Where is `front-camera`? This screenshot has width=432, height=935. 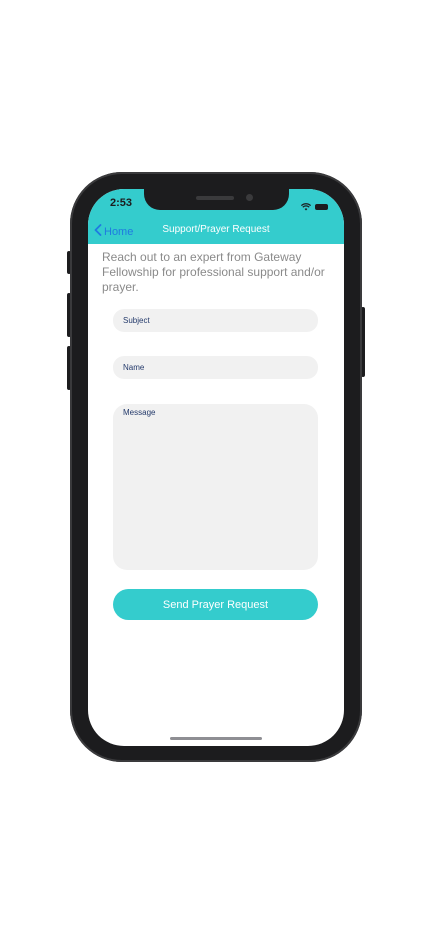
front-camera is located at coordinates (249, 197).